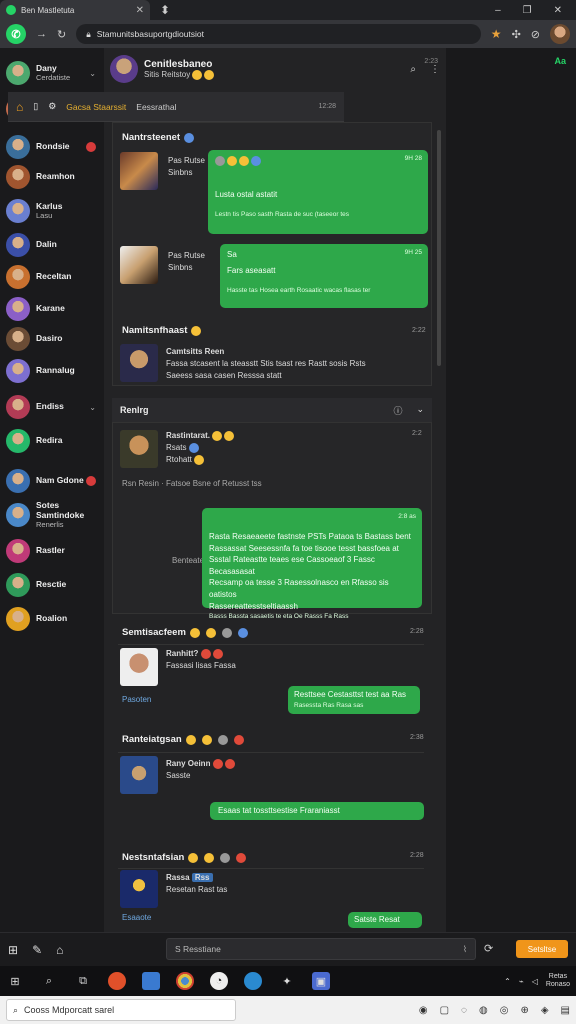 This screenshot has height=1024, width=576. Describe the element at coordinates (465, 949) in the screenshot. I see `attach-pin-icon: ⌇` at that location.